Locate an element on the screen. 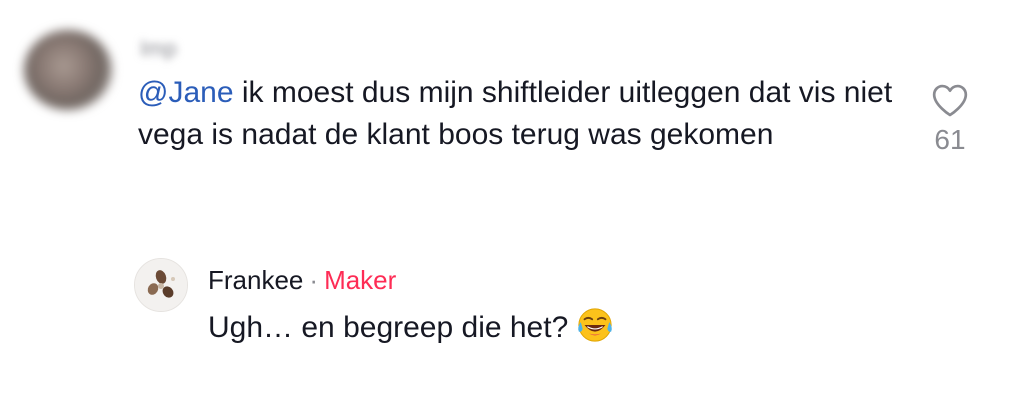  heart-icon is located at coordinates (950, 100).